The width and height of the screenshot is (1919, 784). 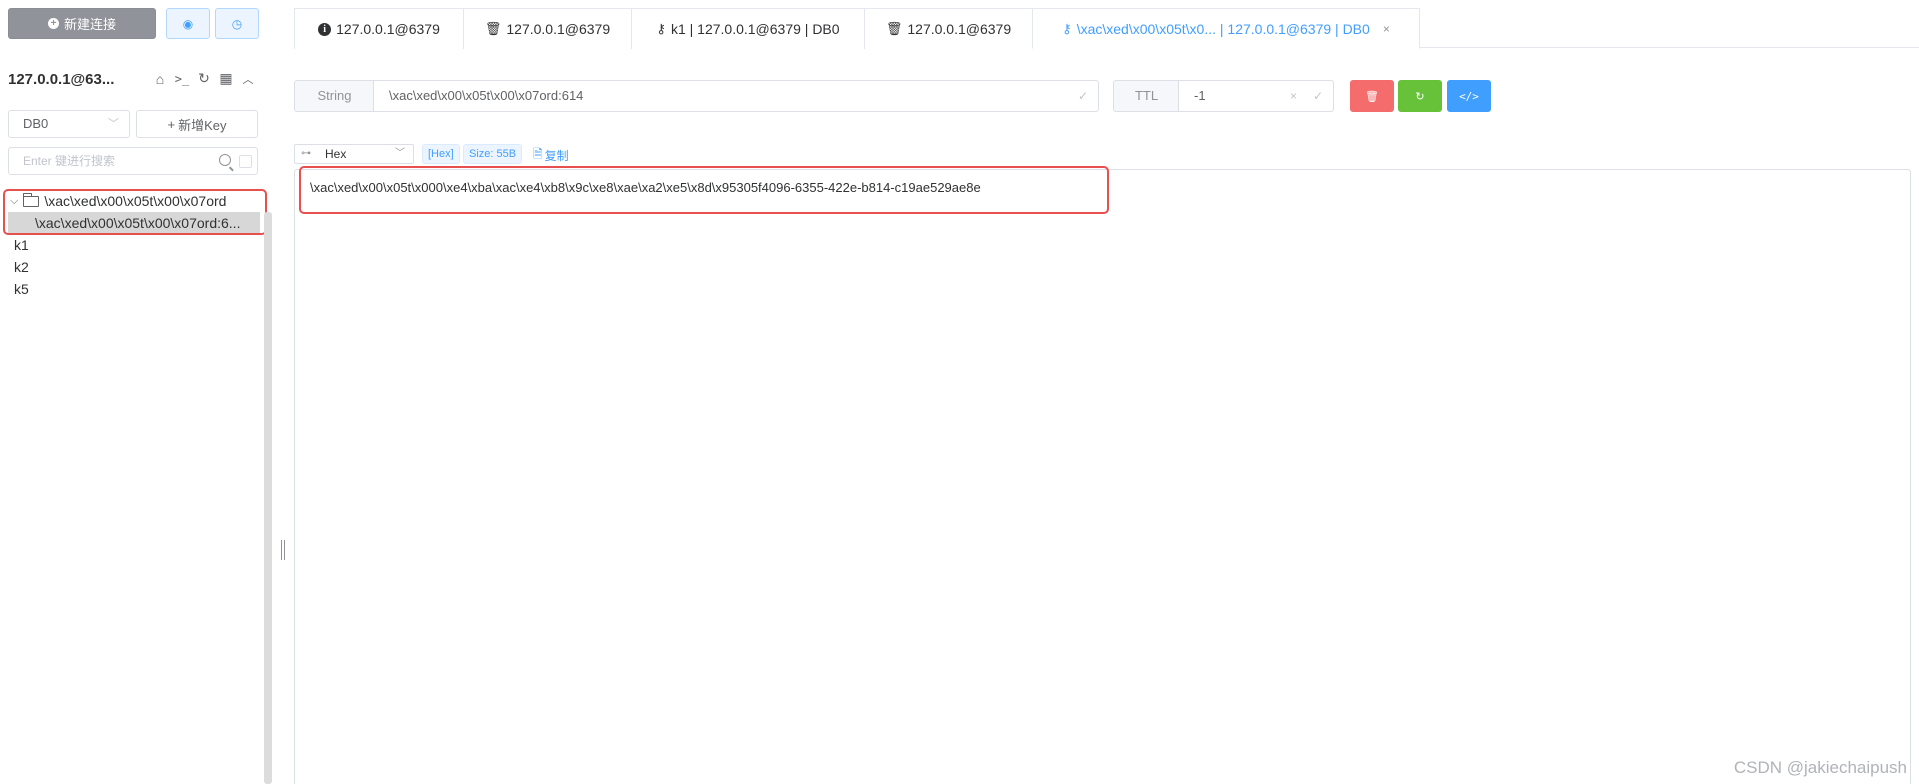 I want to click on close-icon: ×, so click(x=1386, y=29).